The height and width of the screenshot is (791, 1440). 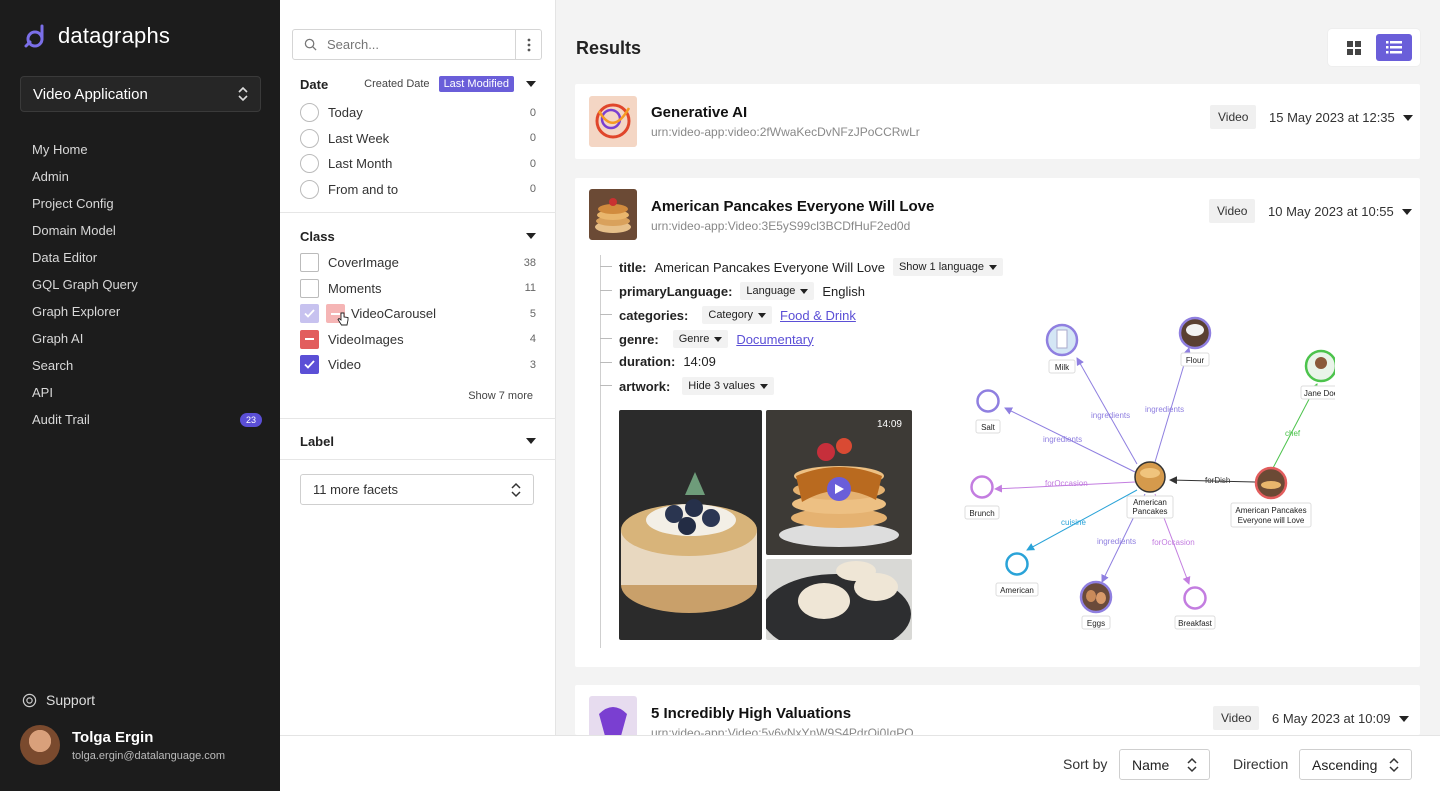 I want to click on node-video: American Pancakes Everyone will Love, so click(x=1271, y=497).